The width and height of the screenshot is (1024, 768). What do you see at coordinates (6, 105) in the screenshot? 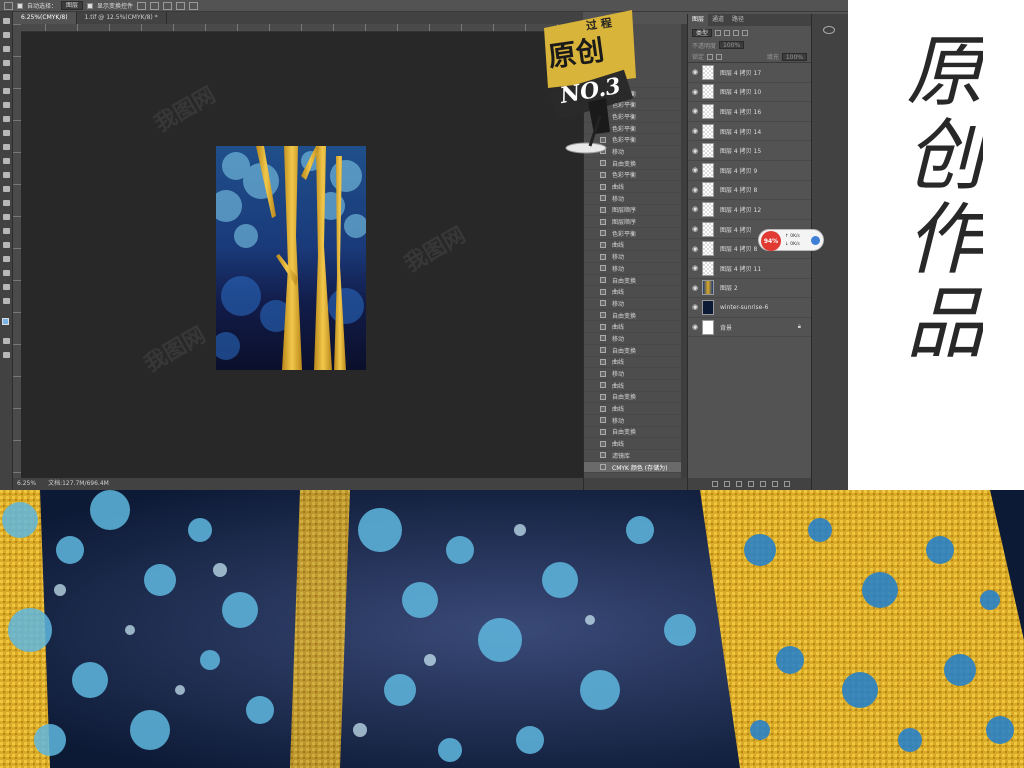
I see `healing-tool-icon` at bounding box center [6, 105].